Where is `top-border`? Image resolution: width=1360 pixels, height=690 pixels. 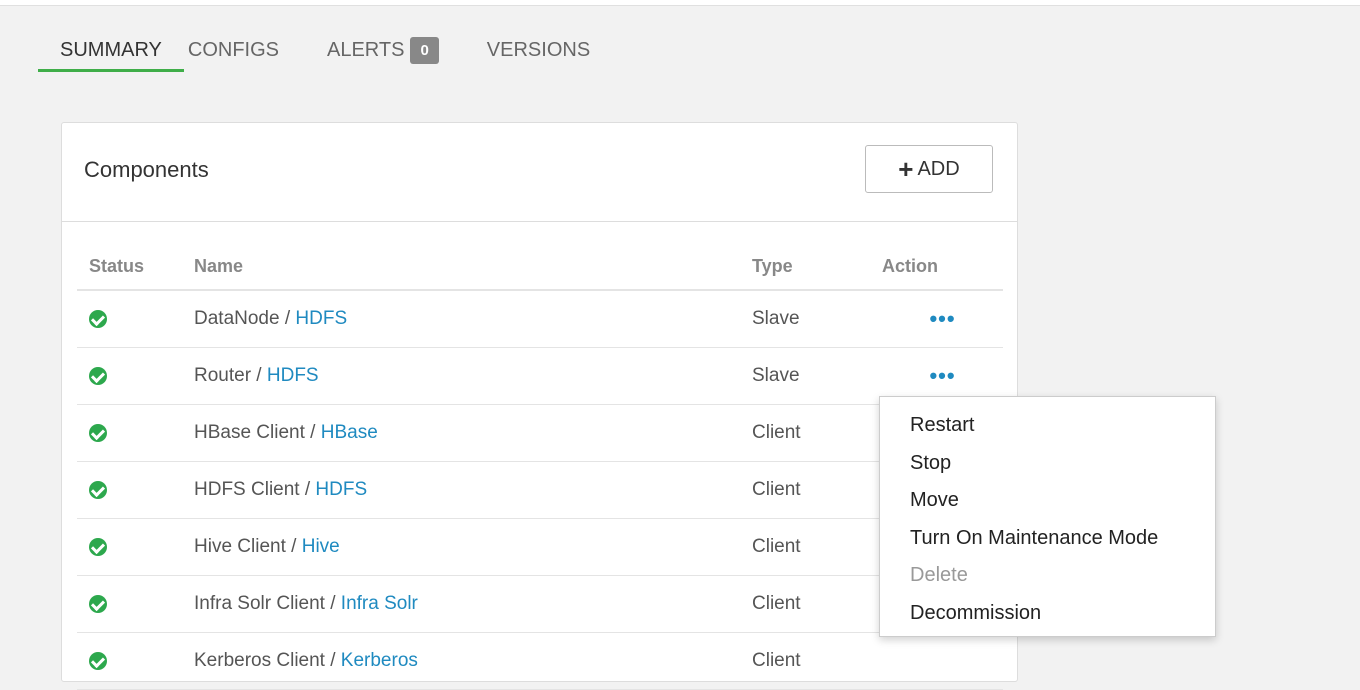 top-border is located at coordinates (680, 3).